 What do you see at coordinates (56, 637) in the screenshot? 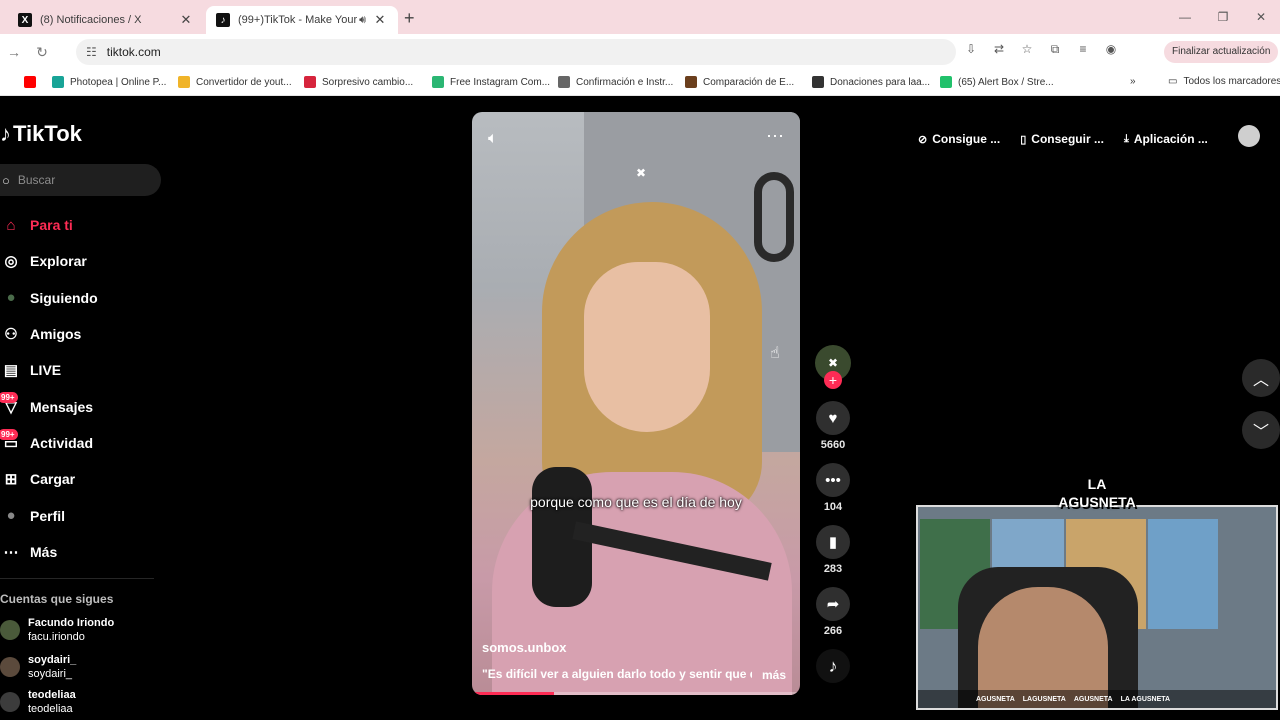
I see `account-handle: facu.iriondo` at bounding box center [56, 637].